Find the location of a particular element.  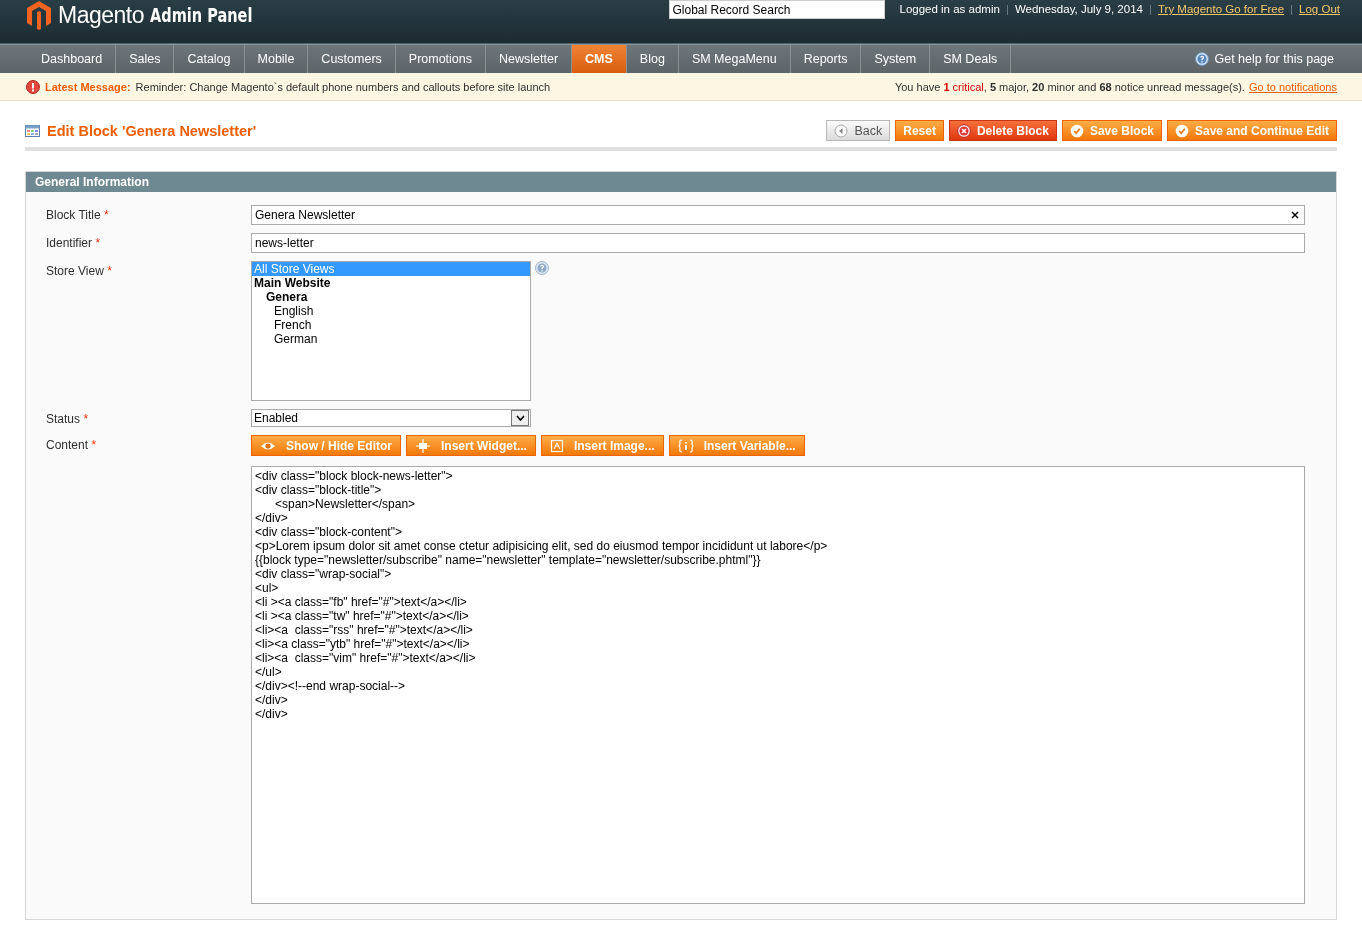

logo-icon is located at coordinates (39, 15).